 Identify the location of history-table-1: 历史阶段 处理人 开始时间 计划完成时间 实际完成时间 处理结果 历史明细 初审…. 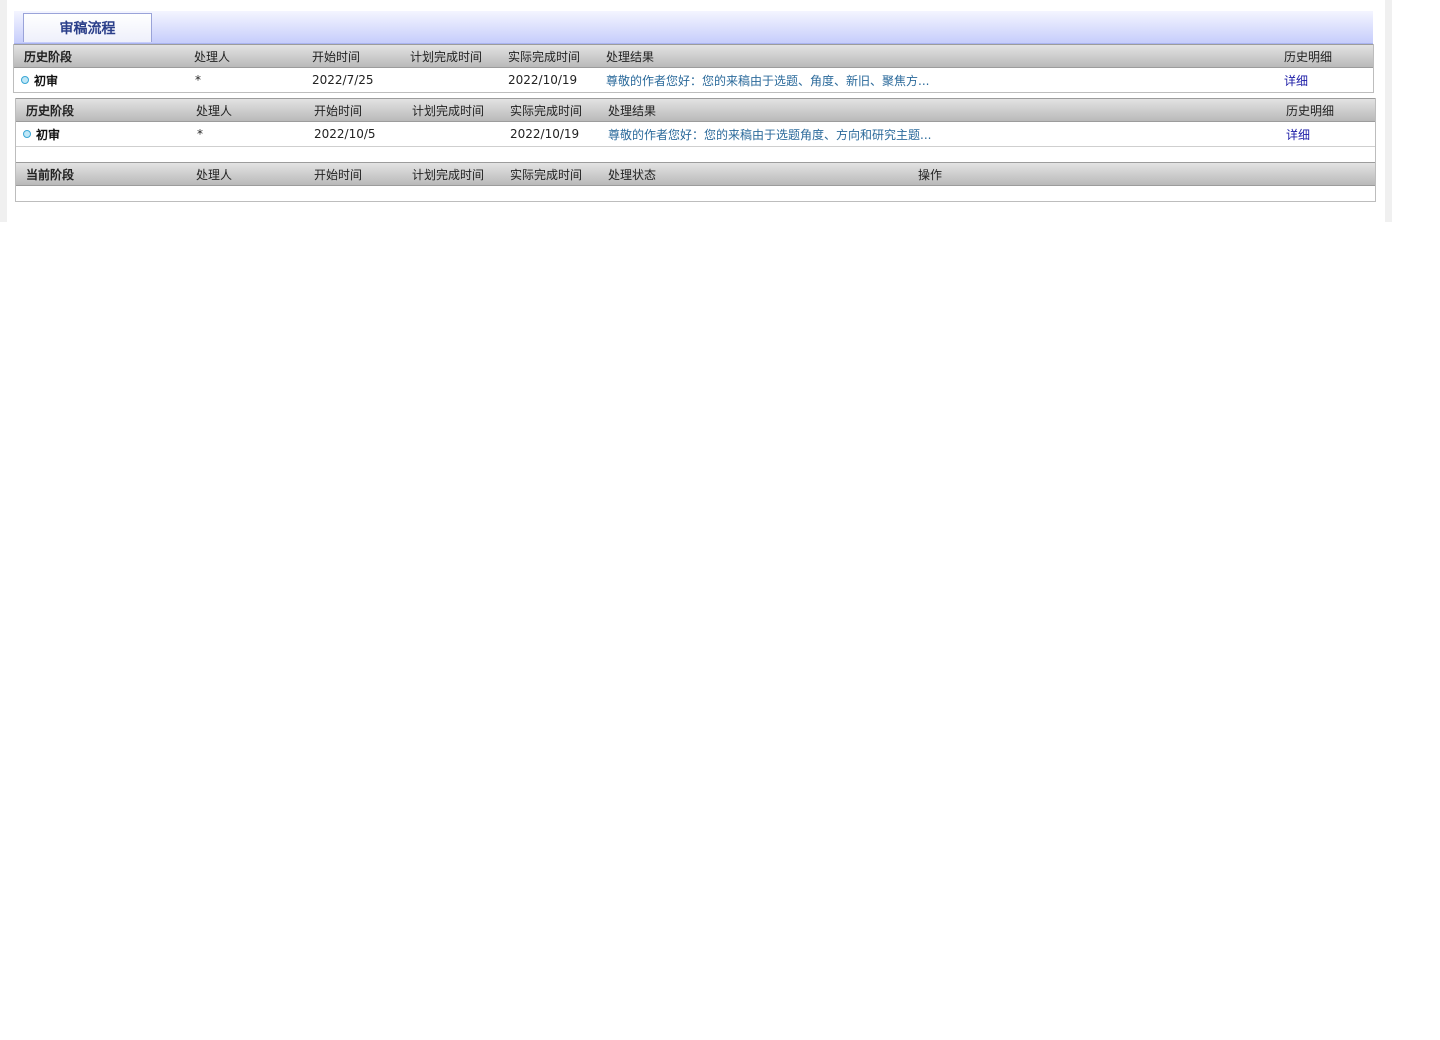
(693, 68).